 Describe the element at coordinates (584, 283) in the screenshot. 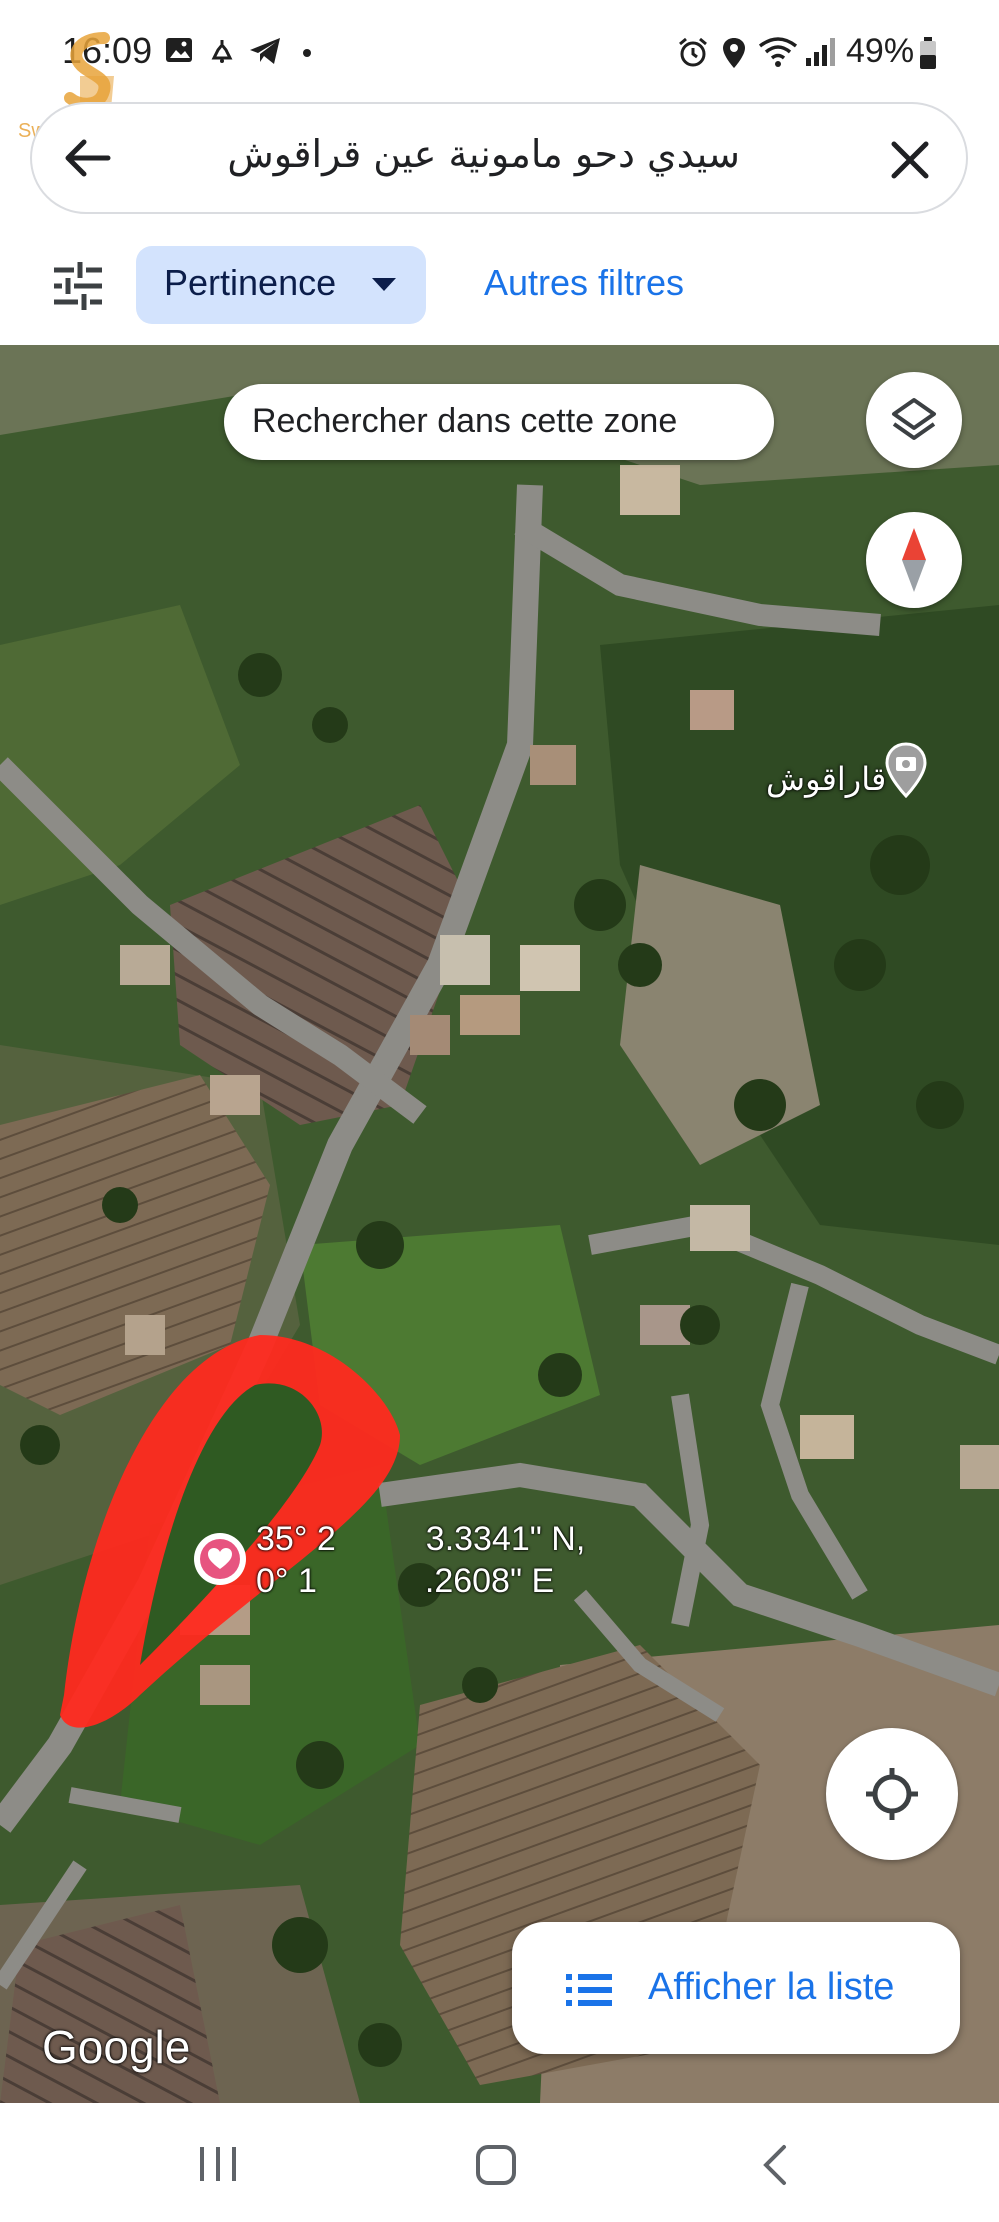

I see `other-filters-button: Autres filtres` at that location.